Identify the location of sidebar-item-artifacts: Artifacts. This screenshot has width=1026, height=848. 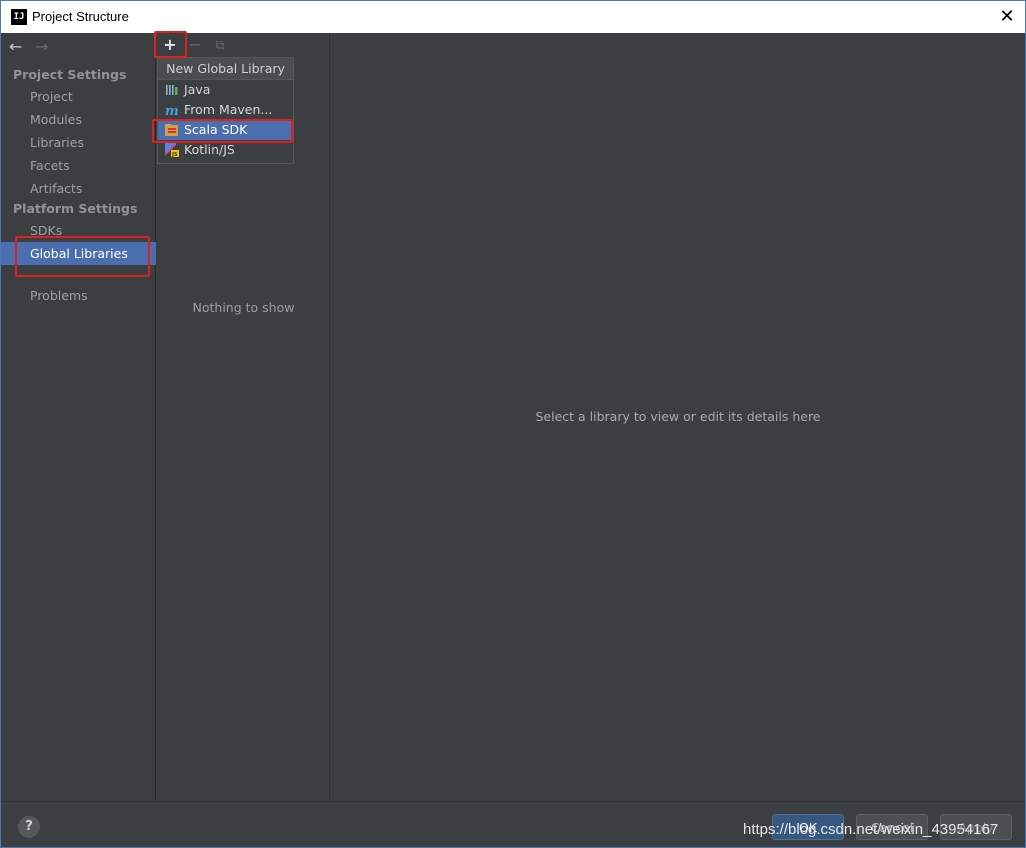
(78, 188).